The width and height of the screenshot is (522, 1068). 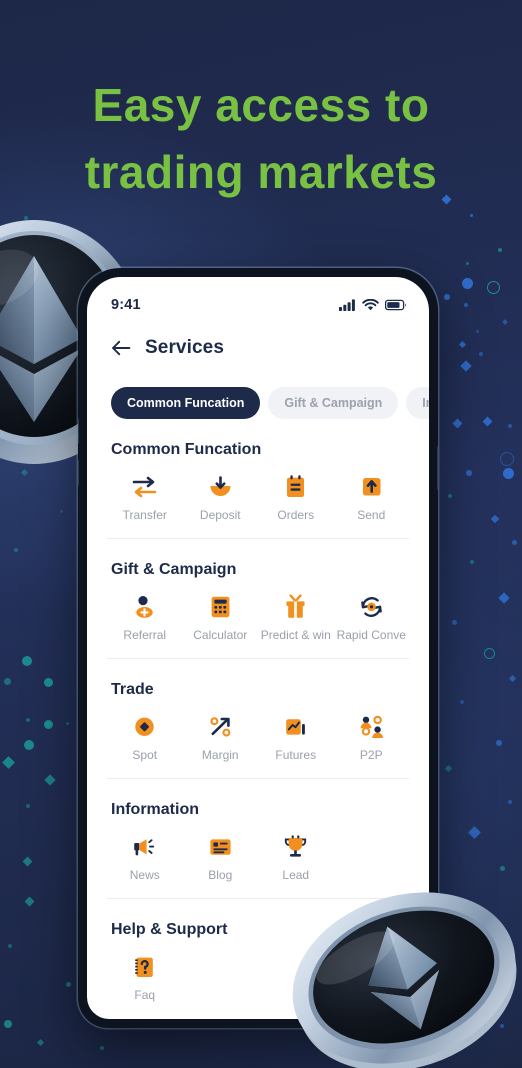 I want to click on service-item-transfer: Transfer, so click(x=145, y=497).